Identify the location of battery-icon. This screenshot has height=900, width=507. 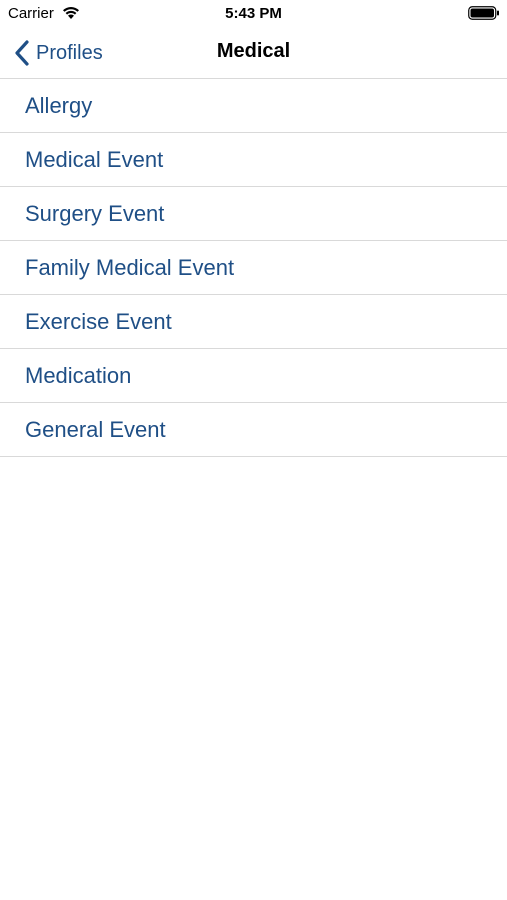
(484, 13).